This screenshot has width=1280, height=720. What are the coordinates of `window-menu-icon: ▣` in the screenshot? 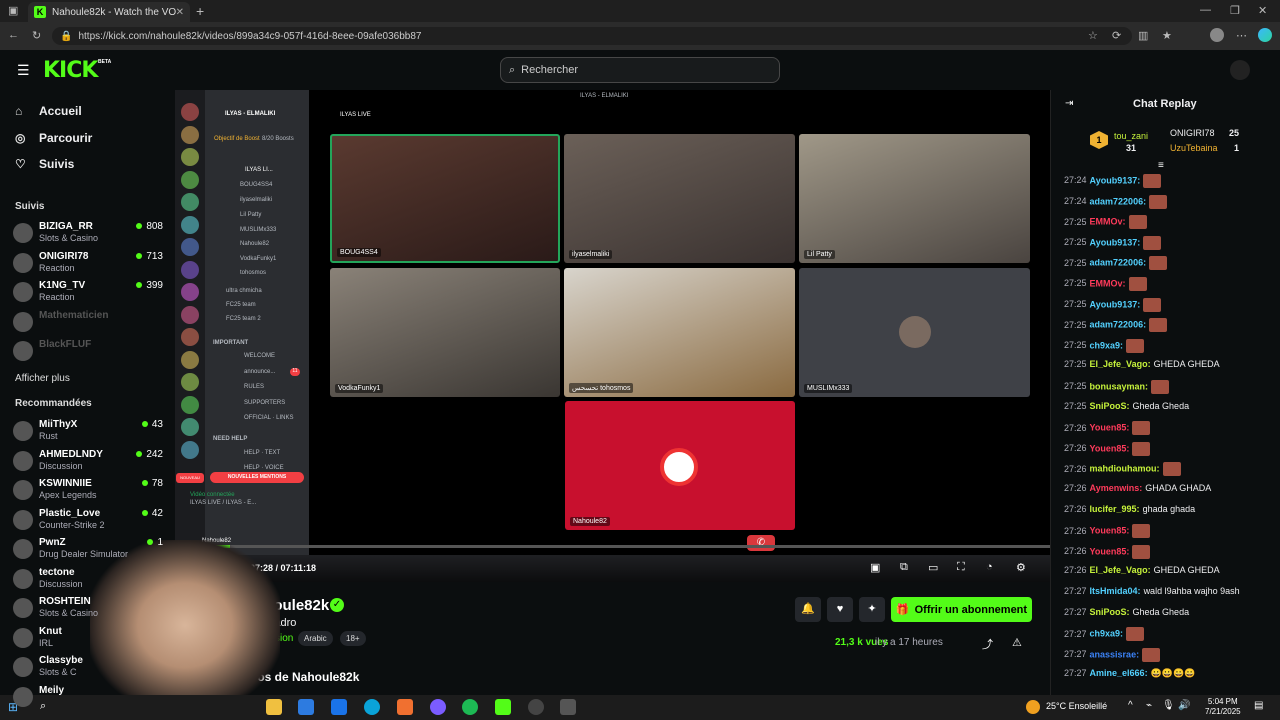 It's located at (13, 10).